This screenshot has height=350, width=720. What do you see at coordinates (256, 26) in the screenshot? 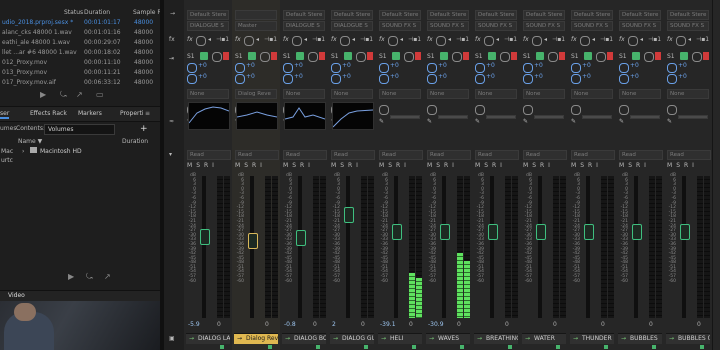
I see `bus-select: Master` at bounding box center [256, 26].